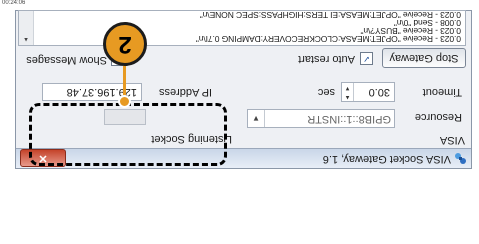 Image resolution: width=479 pixels, height=244 pixels. I want to click on spin-up-icon: ▲, so click(347, 96).